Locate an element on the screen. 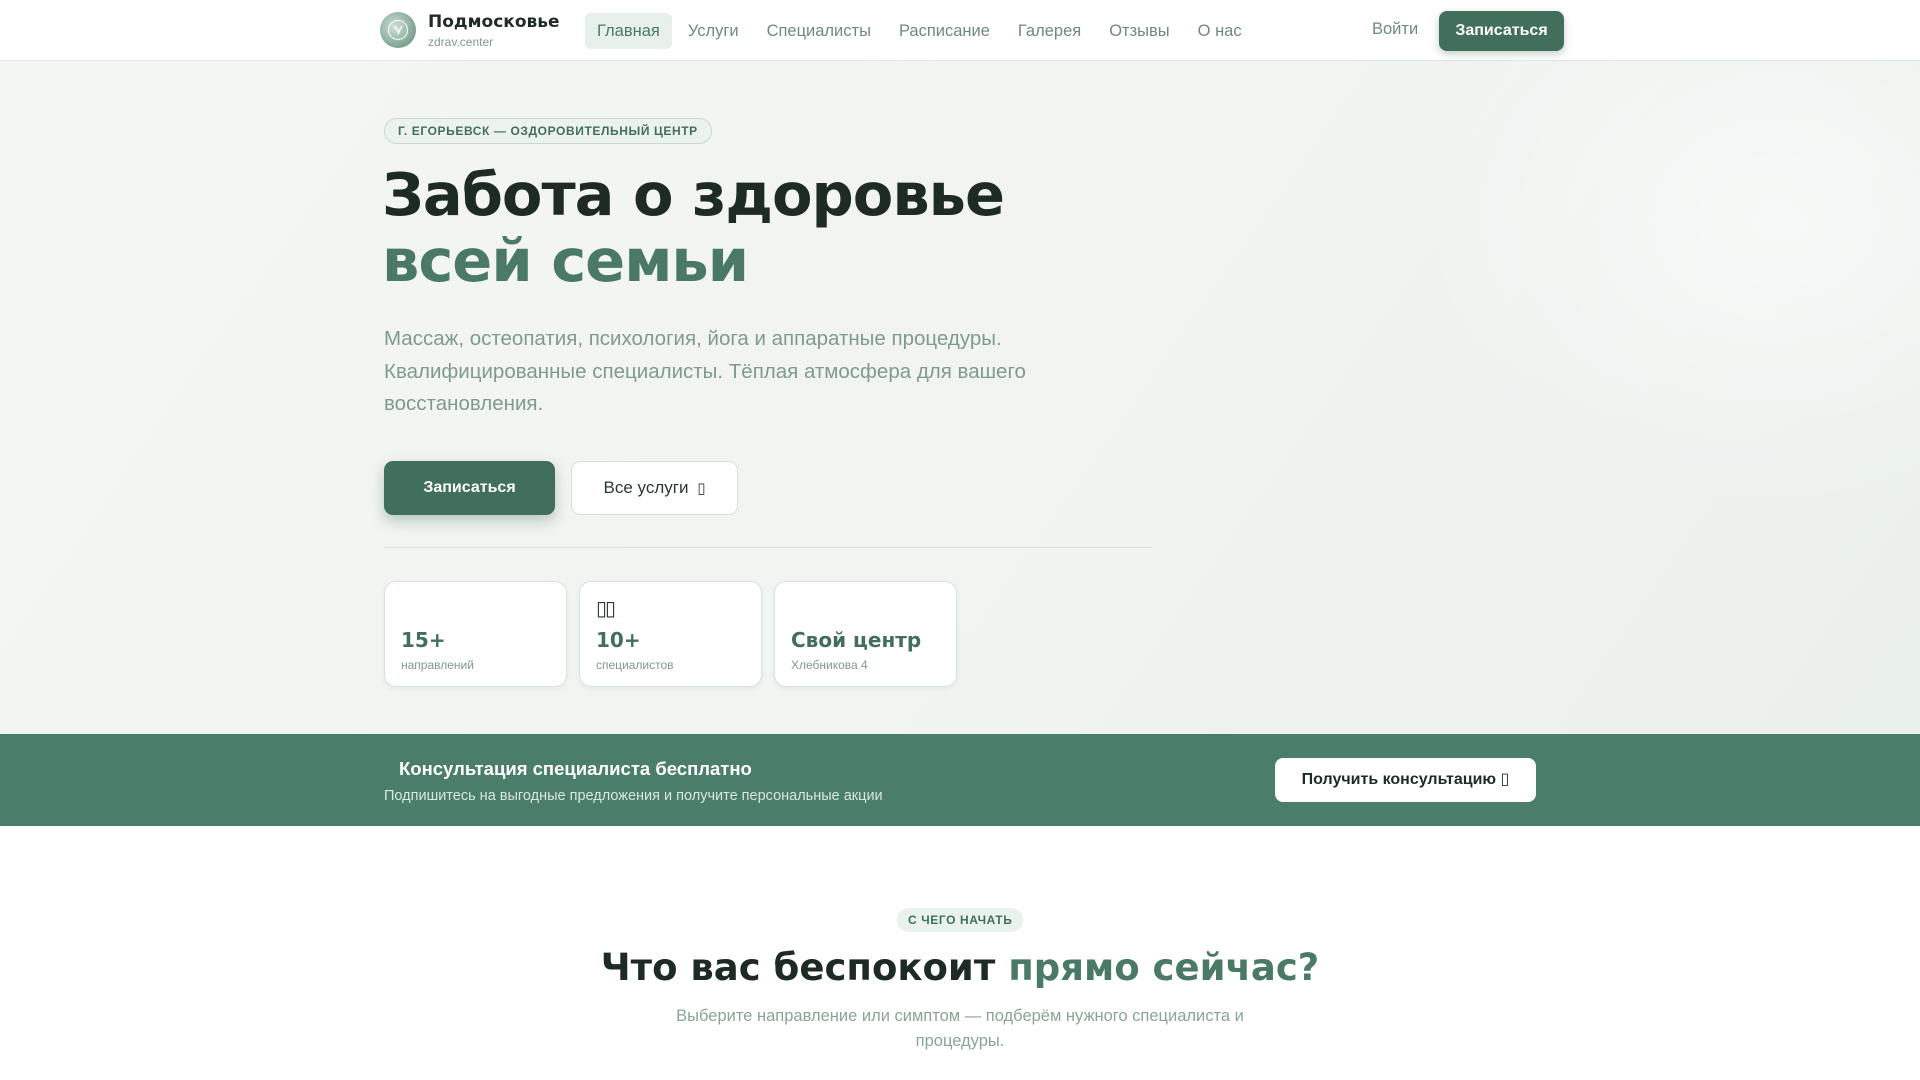 This screenshot has width=1920, height=1080. hero-title: Забота о здоровье всей семьи is located at coordinates (693, 227).